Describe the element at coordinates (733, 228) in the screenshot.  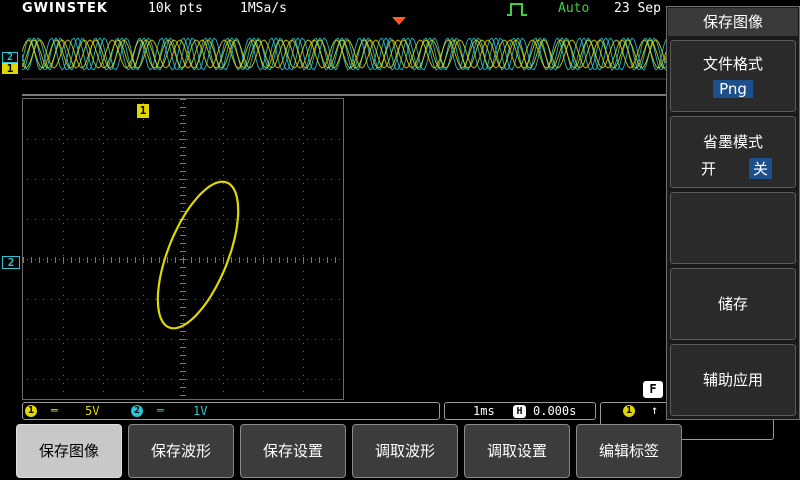
I see `empty-menu-slot` at that location.